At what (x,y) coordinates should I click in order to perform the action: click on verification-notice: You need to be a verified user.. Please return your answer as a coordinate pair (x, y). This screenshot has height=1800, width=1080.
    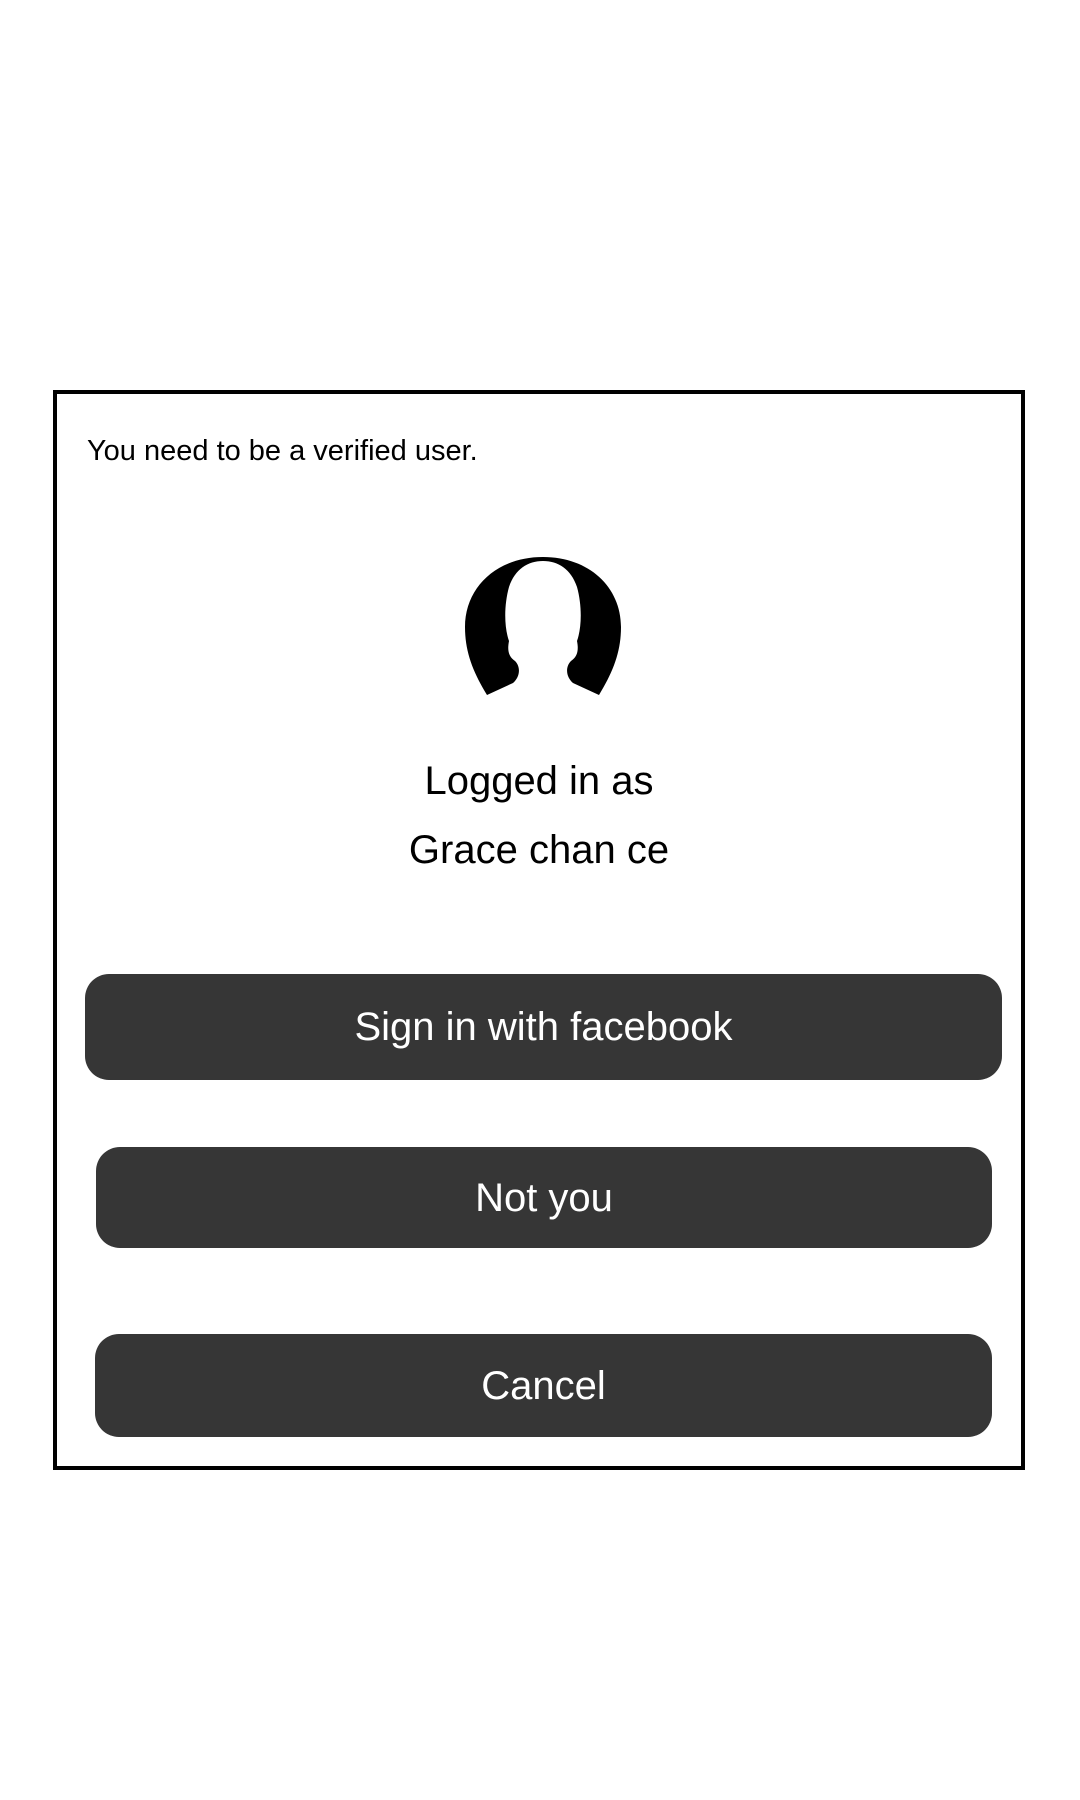
    Looking at the image, I should click on (282, 451).